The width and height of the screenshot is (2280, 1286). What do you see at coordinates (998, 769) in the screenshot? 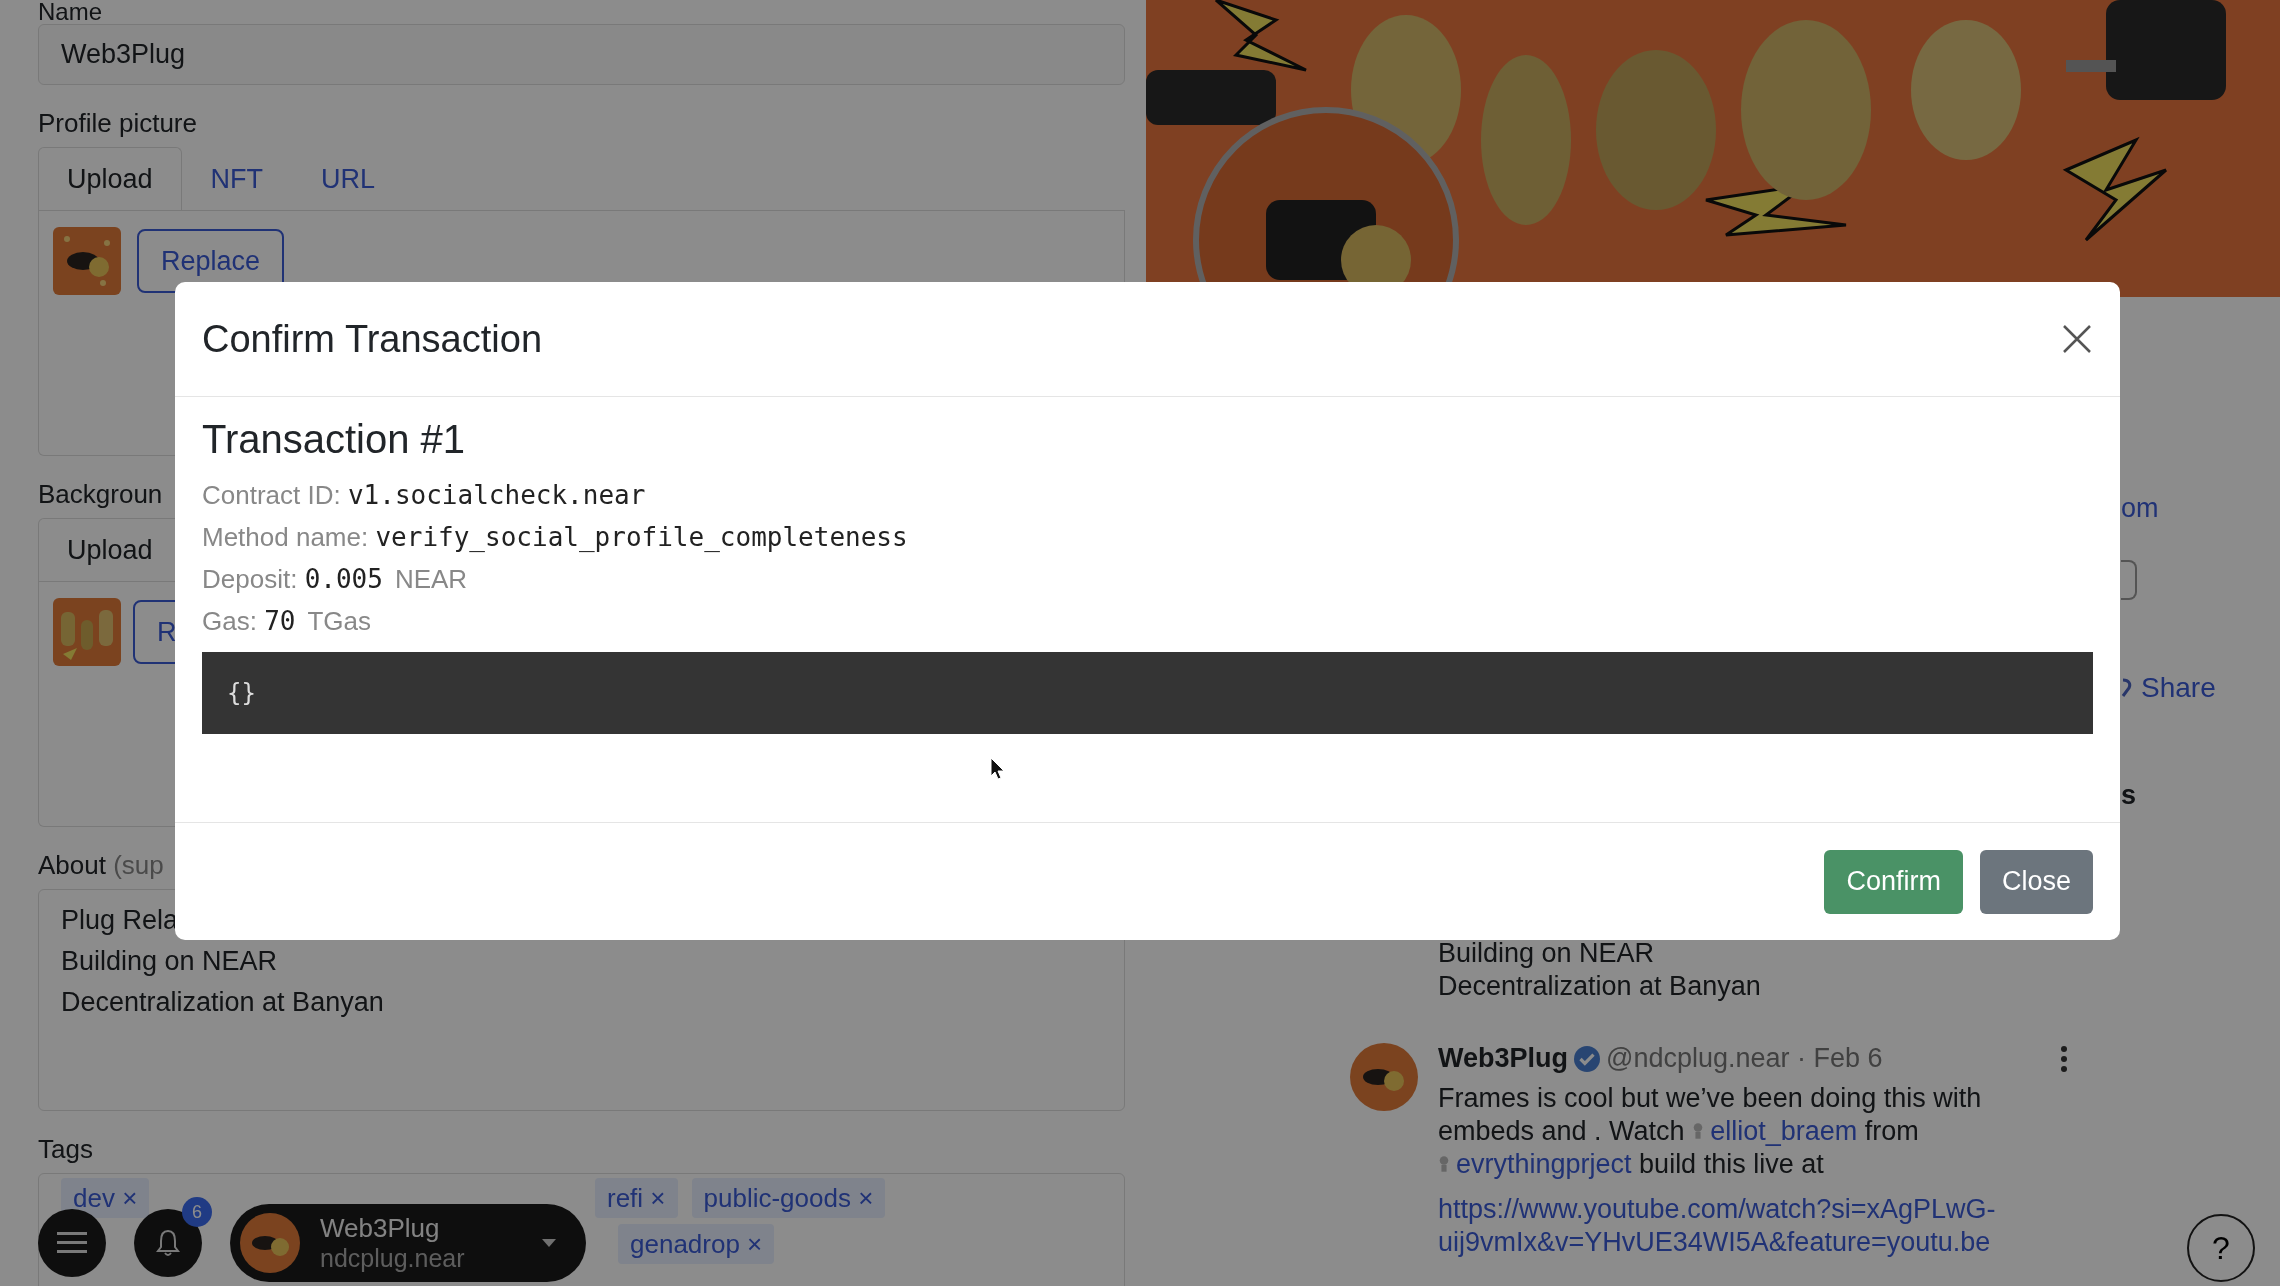
I see `cursor-icon` at bounding box center [998, 769].